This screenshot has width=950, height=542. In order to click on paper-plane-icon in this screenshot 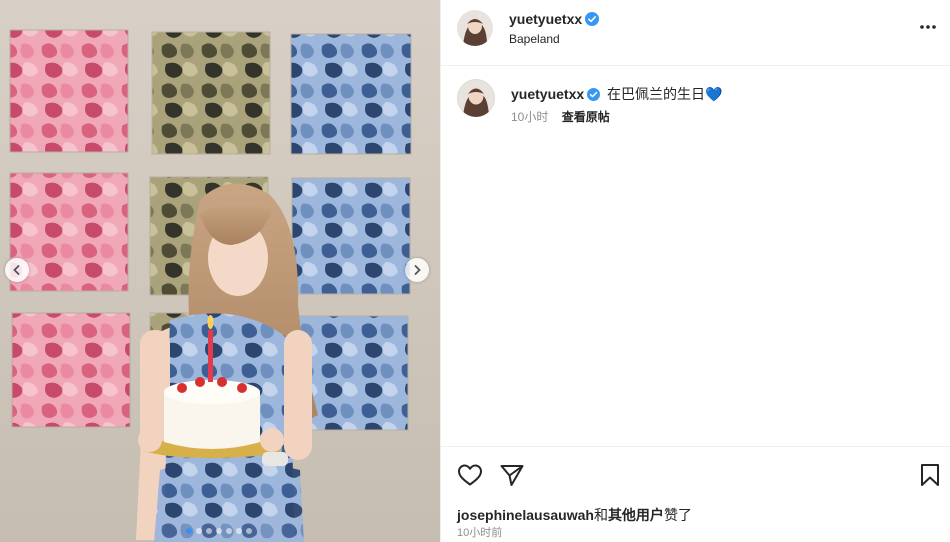, I will do `click(512, 475)`.